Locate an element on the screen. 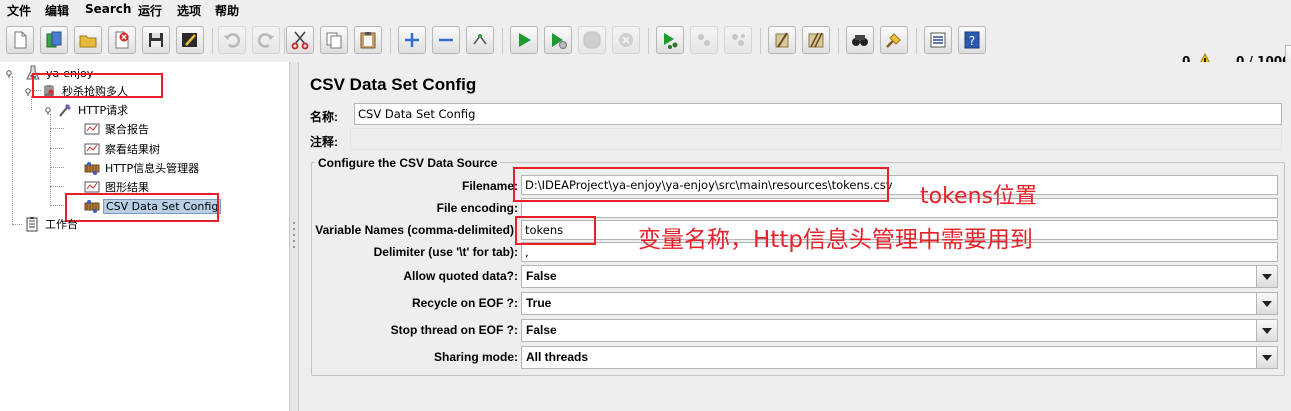 The height and width of the screenshot is (411, 1291). delimiter-label: Delimiter (use '\t' for tab): is located at coordinates (445, 252).